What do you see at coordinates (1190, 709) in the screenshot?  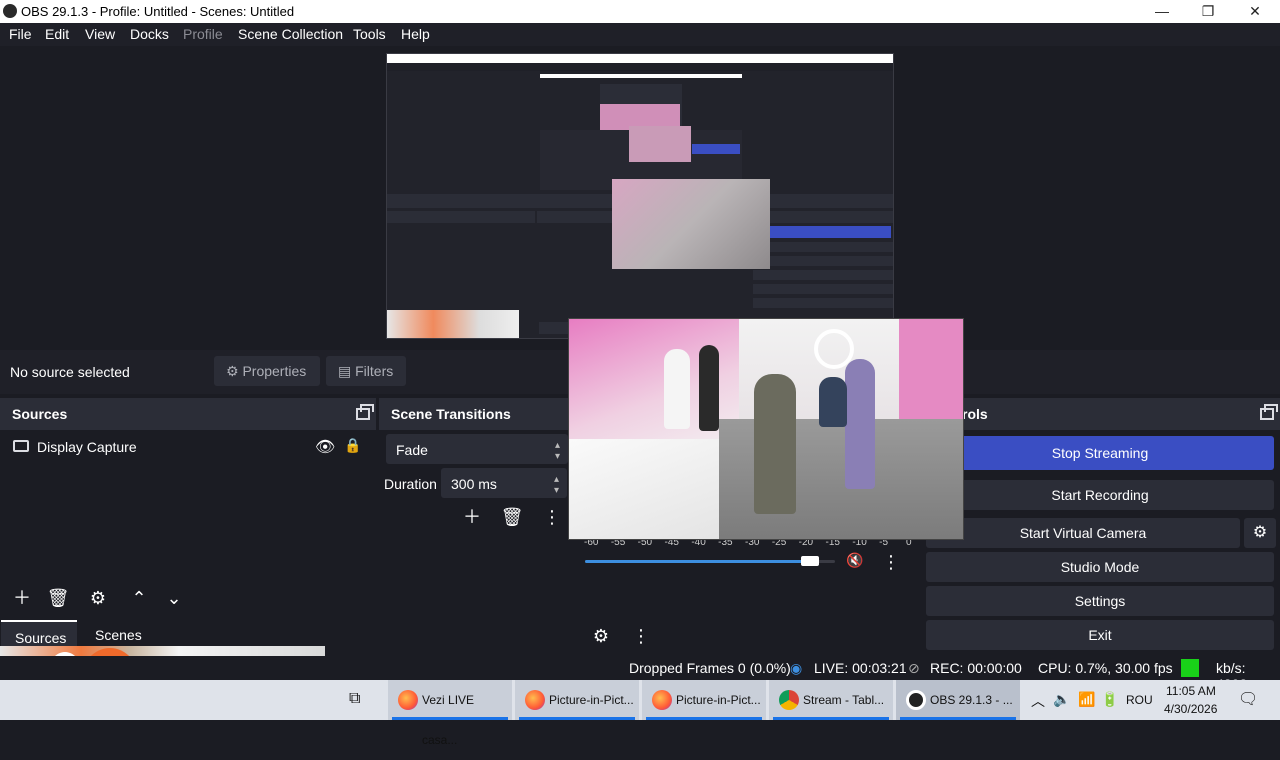 I see `clock-date: 4/30/2026` at bounding box center [1190, 709].